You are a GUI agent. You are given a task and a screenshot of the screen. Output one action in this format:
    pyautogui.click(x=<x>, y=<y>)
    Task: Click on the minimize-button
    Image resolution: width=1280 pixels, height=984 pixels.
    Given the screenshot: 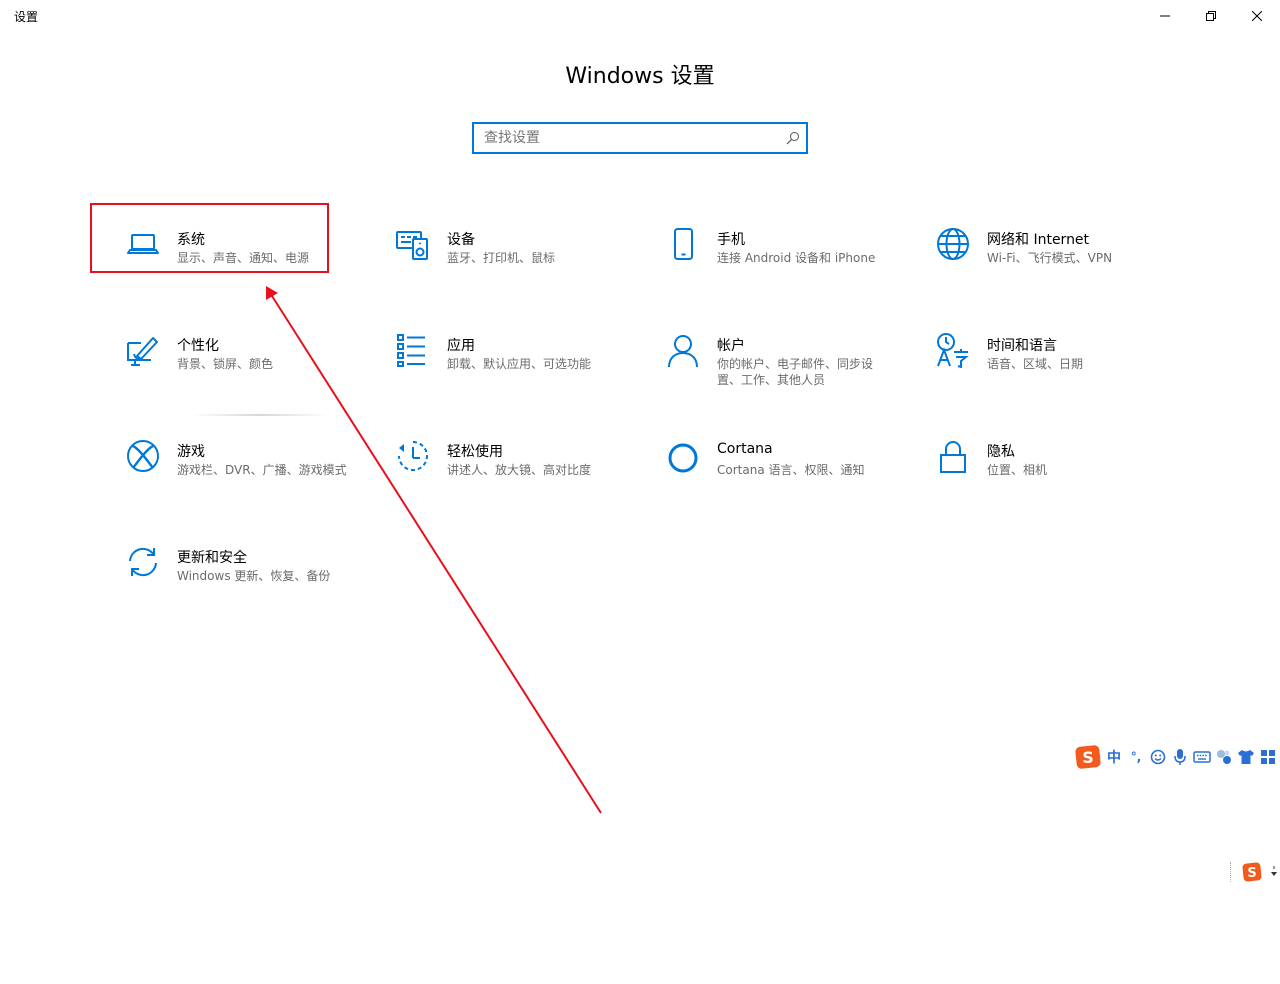 What is the action you would take?
    pyautogui.click(x=1165, y=16)
    